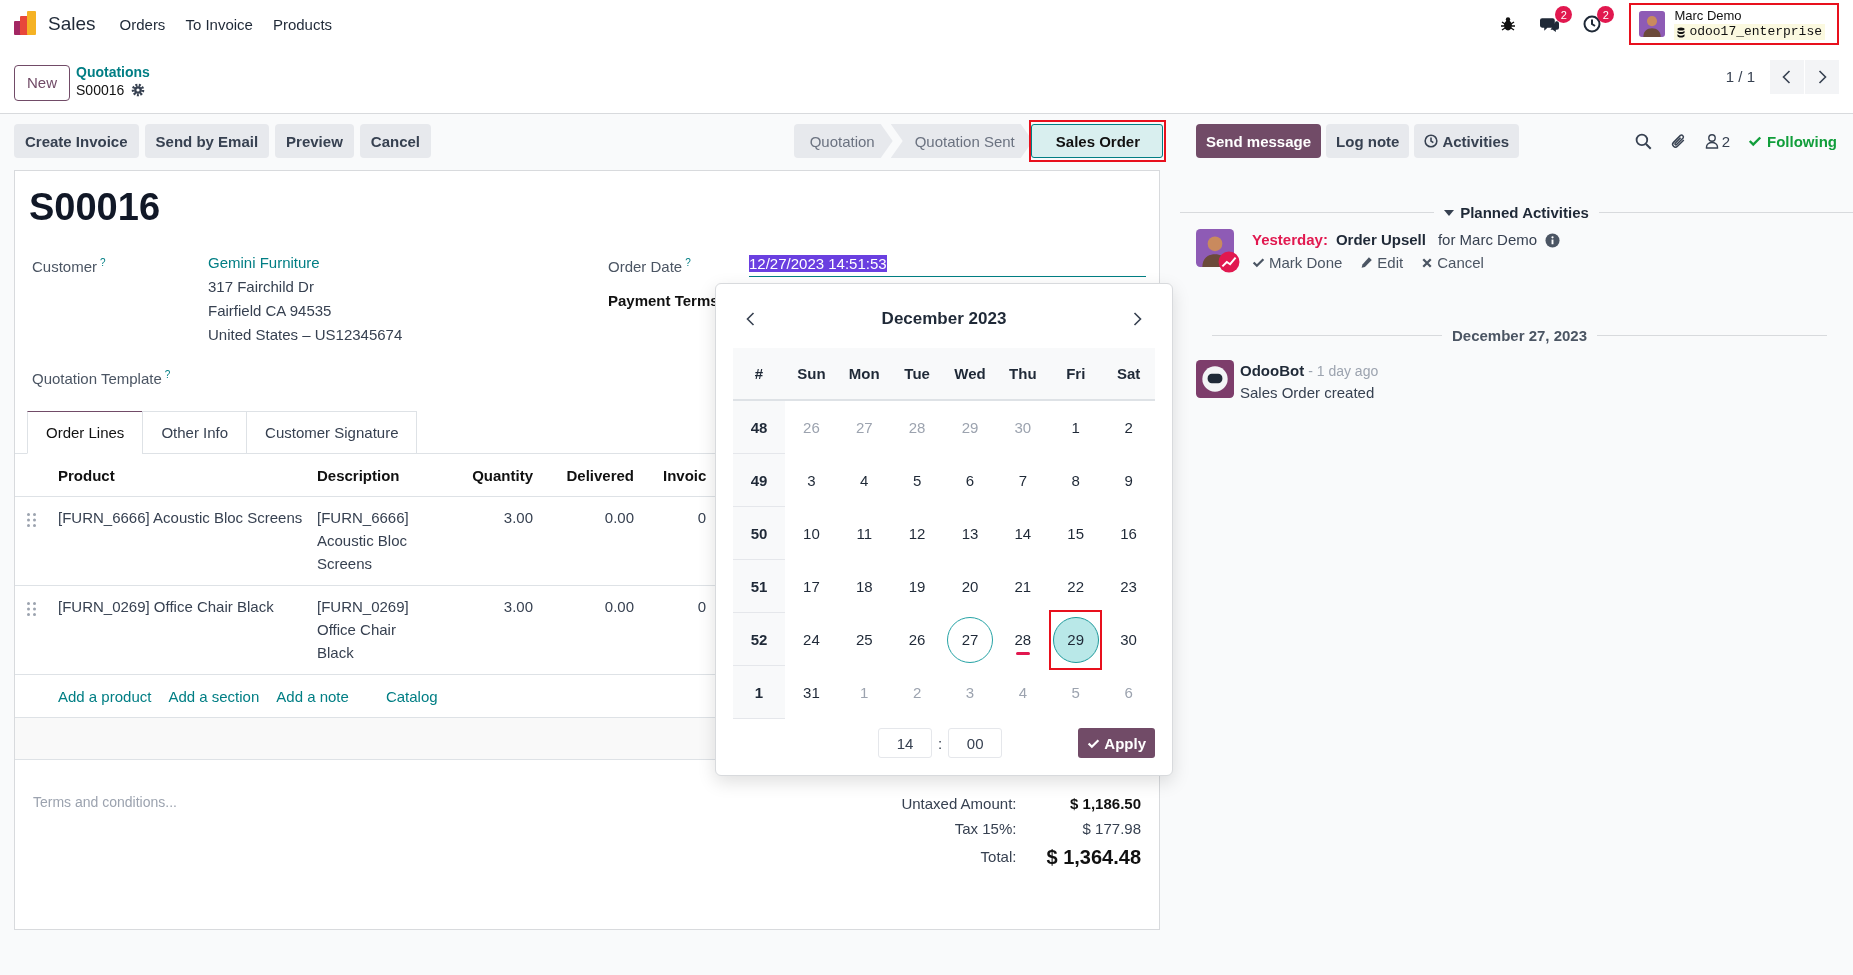 The height and width of the screenshot is (975, 1853). What do you see at coordinates (818, 263) in the screenshot?
I see `date-value: 12/27/2023 14:51:53` at bounding box center [818, 263].